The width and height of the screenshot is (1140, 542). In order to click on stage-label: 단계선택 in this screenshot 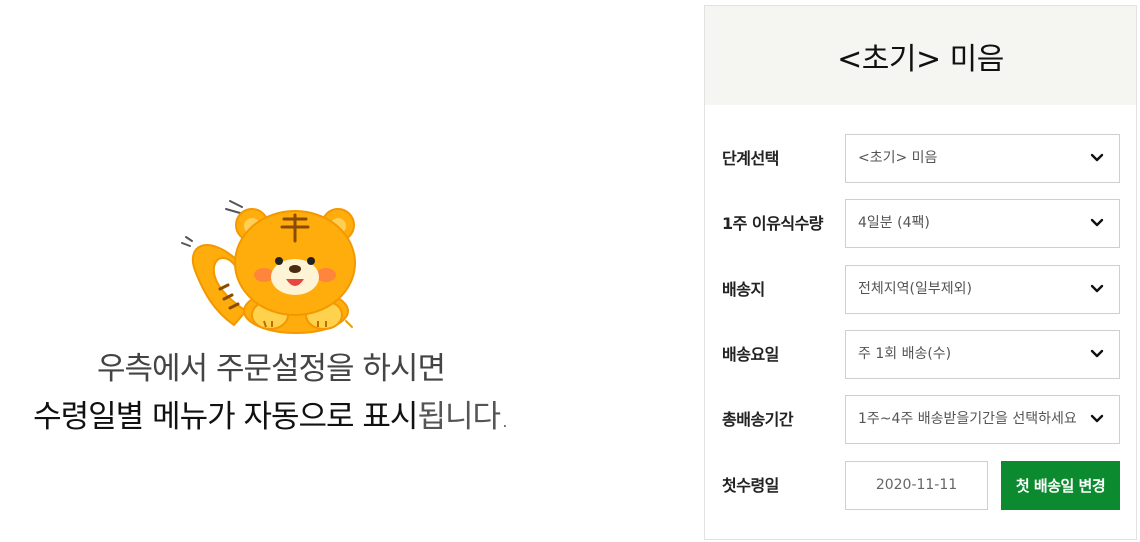, I will do `click(750, 158)`.